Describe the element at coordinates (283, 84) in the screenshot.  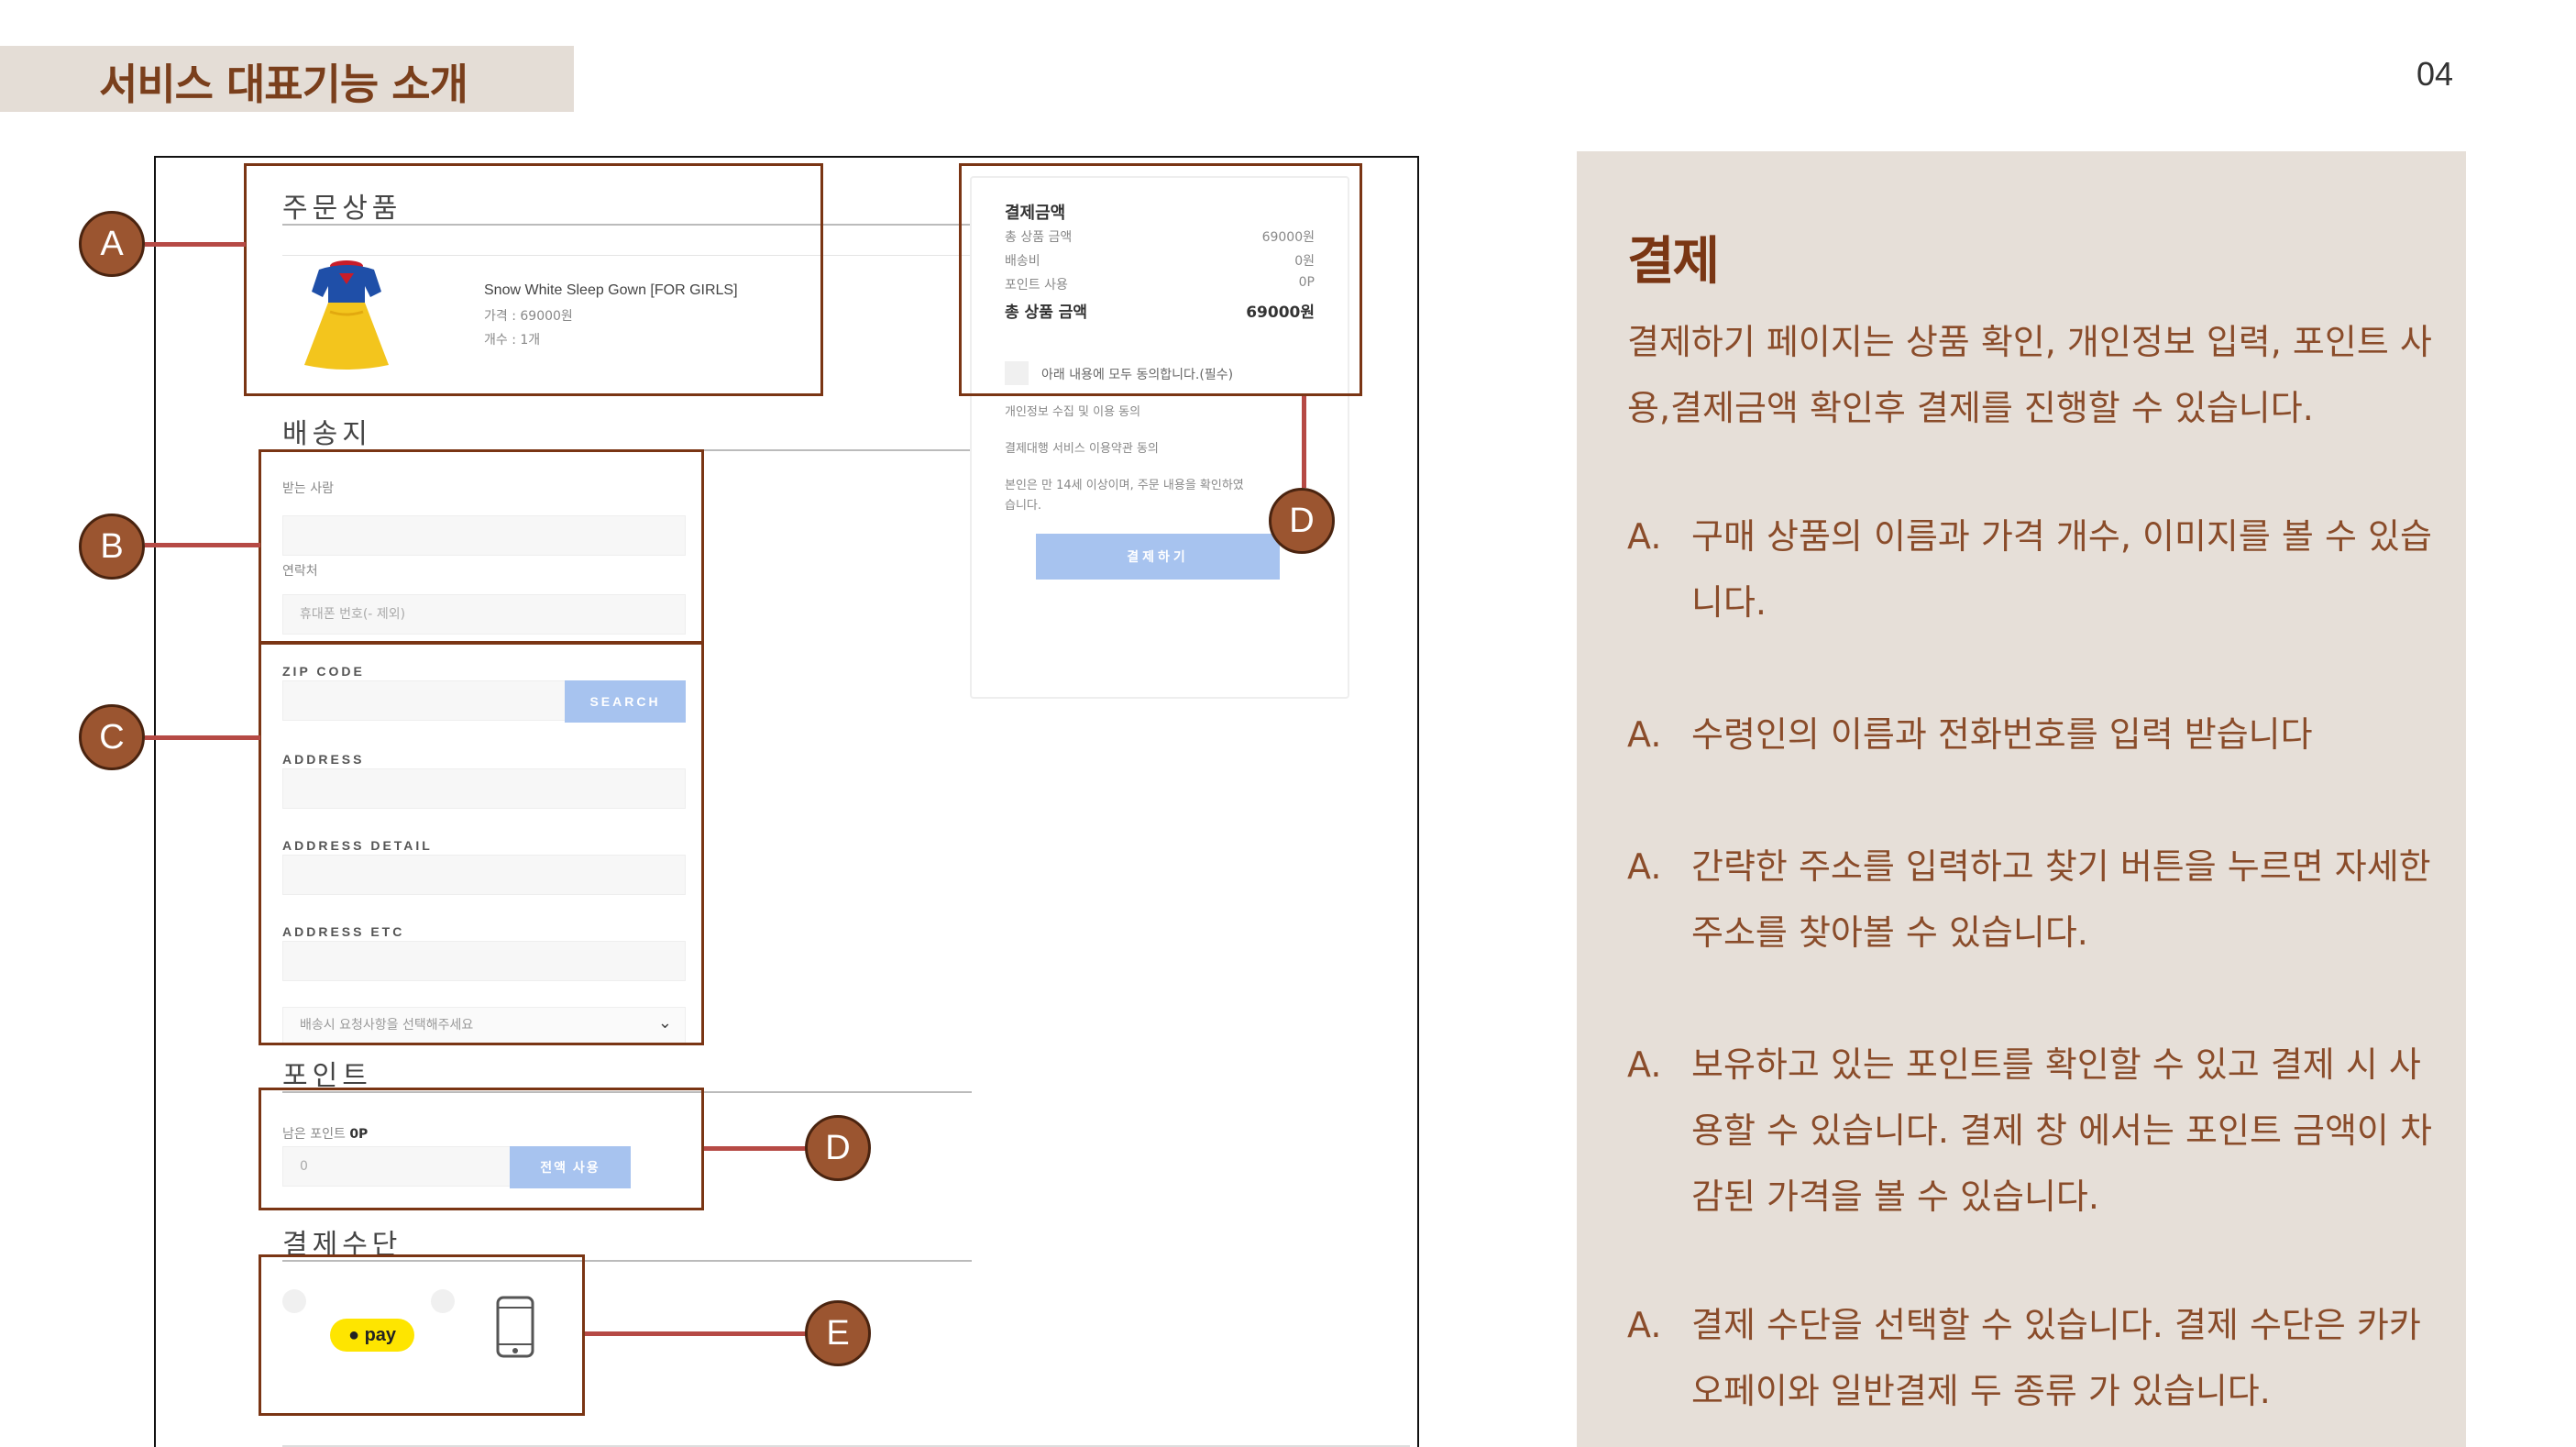
I see `page-title: 서비스 대표기능 소개` at that location.